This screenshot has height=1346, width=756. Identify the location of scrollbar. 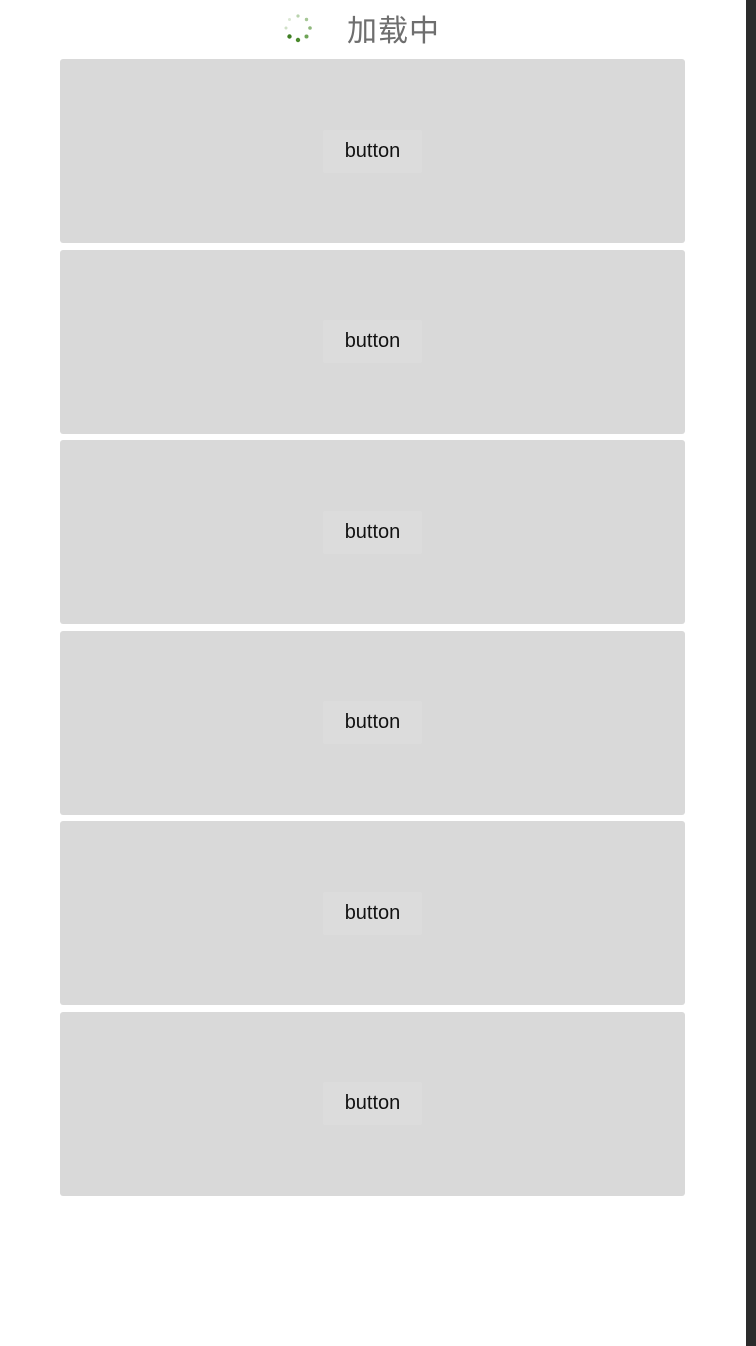
(751, 673).